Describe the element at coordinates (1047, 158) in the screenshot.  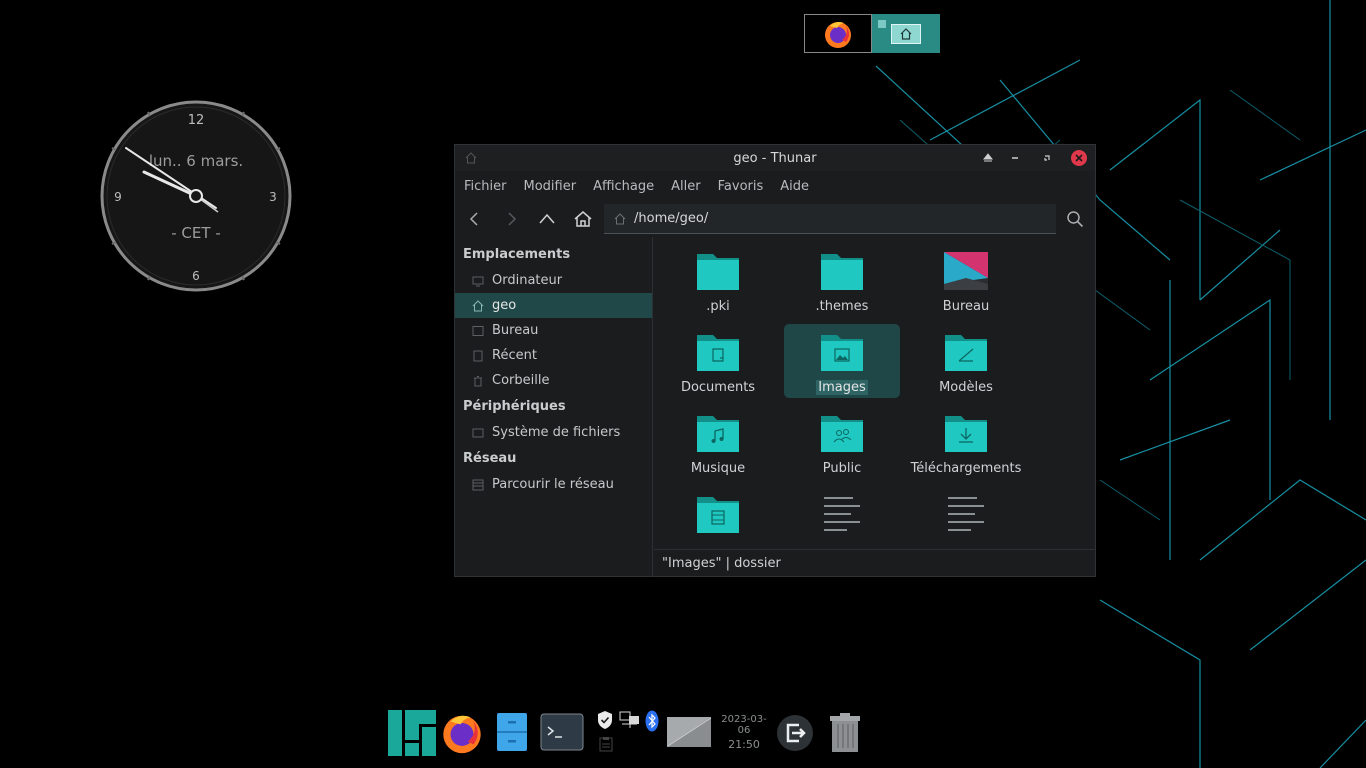
I see `maximize-button` at that location.